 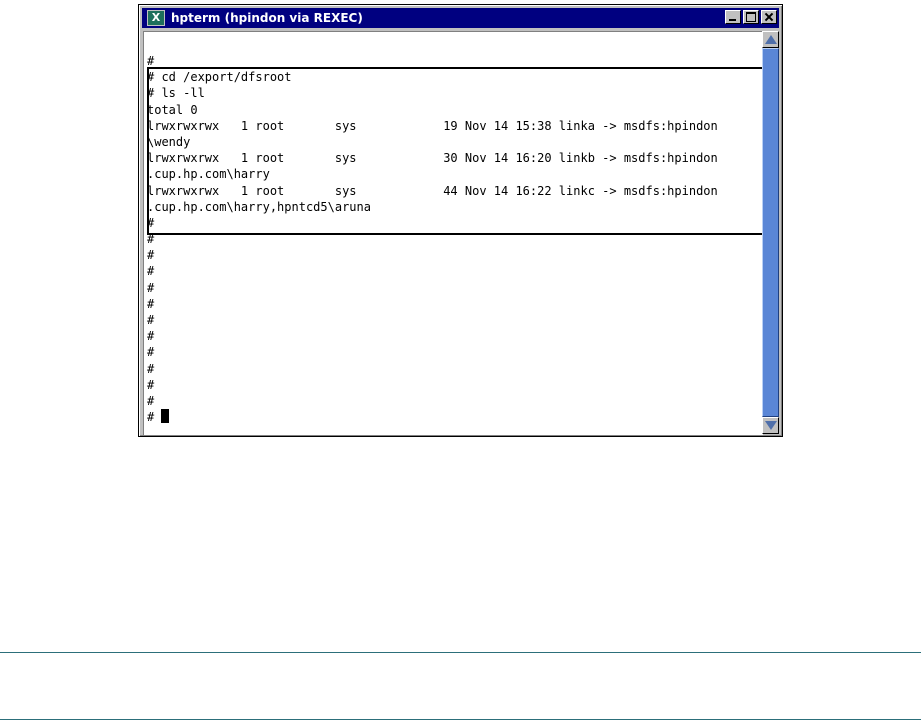 I want to click on terminal-line: .cup.hp.com\harry,hpntcd5\aruna, so click(x=259, y=206).